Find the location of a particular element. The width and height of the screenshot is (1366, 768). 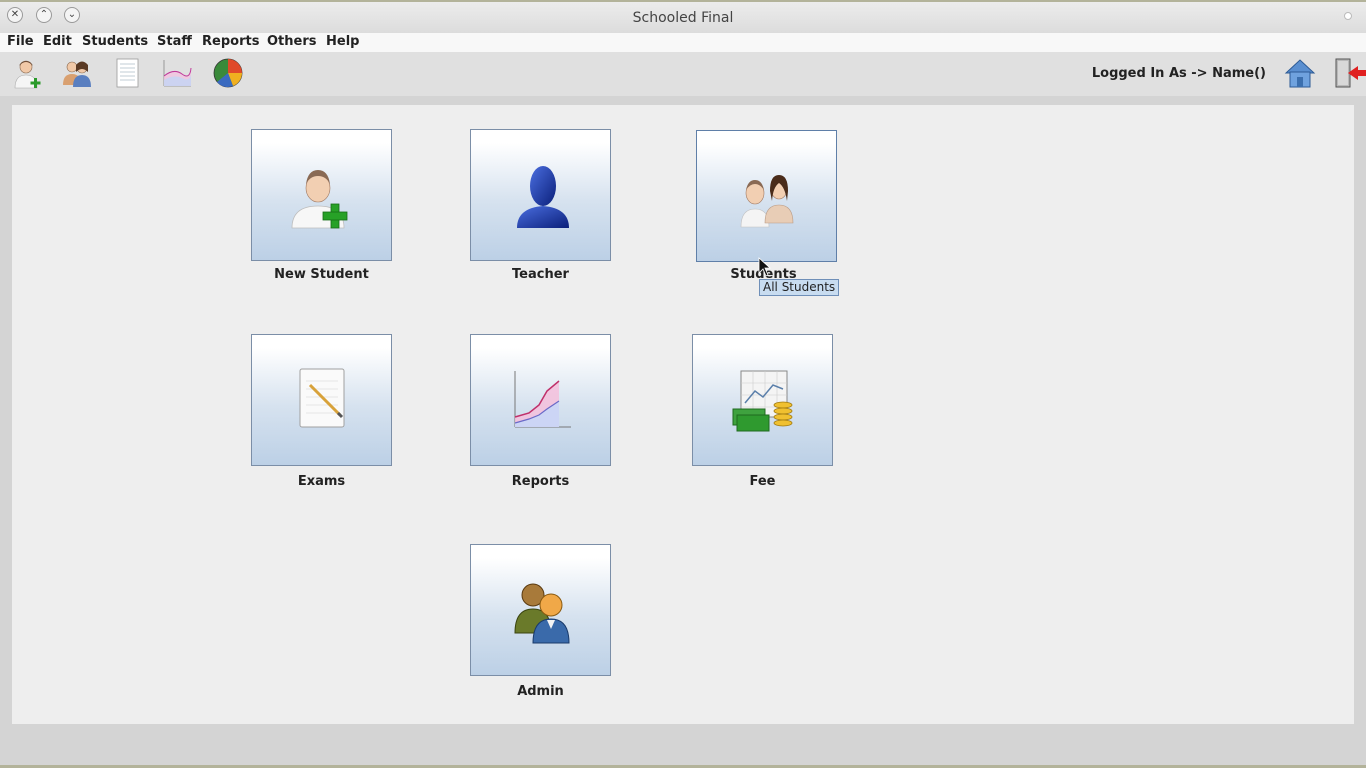

home-icon is located at coordinates (1300, 73).